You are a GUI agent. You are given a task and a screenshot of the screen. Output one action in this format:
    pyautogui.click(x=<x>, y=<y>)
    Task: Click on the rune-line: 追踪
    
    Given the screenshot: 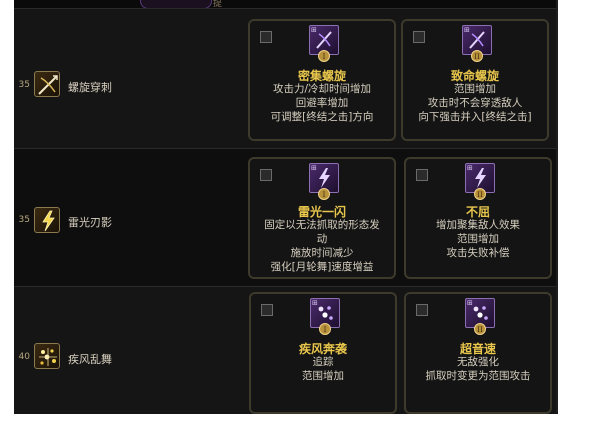 What is the action you would take?
    pyautogui.click(x=323, y=362)
    